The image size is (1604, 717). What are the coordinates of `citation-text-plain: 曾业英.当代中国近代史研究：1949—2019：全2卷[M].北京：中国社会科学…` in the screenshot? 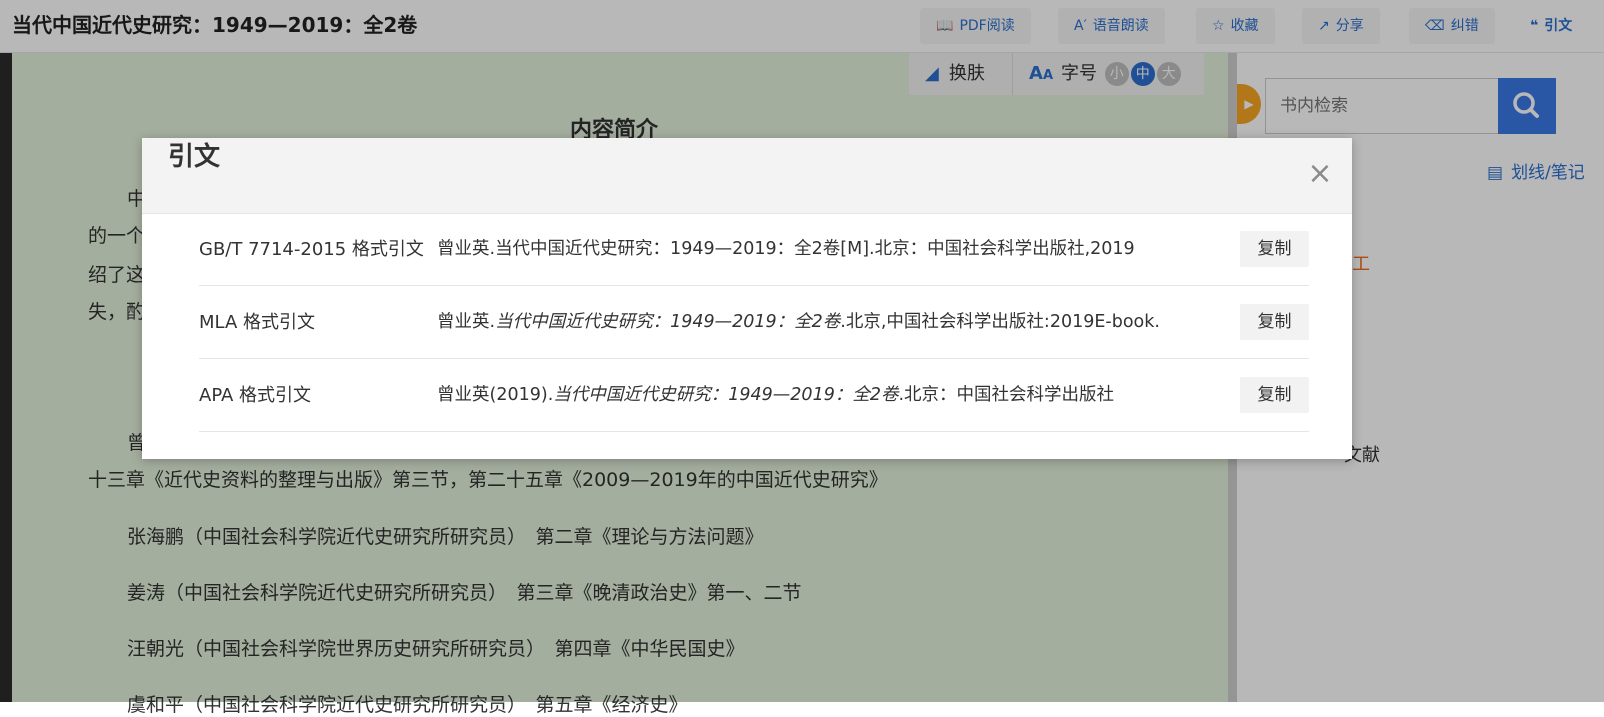 It's located at (786, 249).